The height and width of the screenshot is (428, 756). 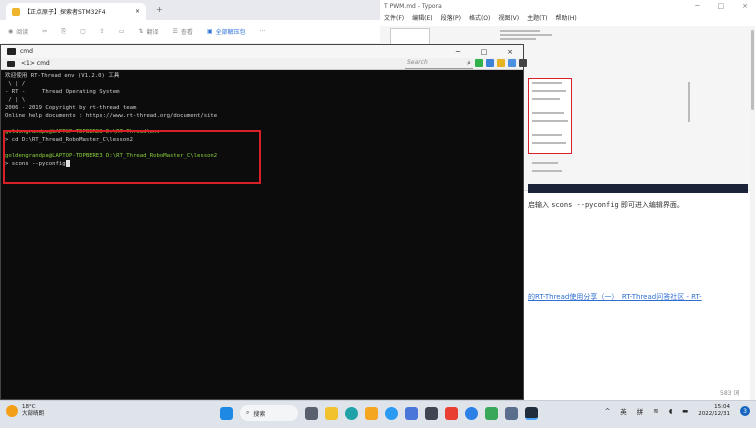 What do you see at coordinates (523, 63) in the screenshot?
I see `menu-icon` at bounding box center [523, 63].